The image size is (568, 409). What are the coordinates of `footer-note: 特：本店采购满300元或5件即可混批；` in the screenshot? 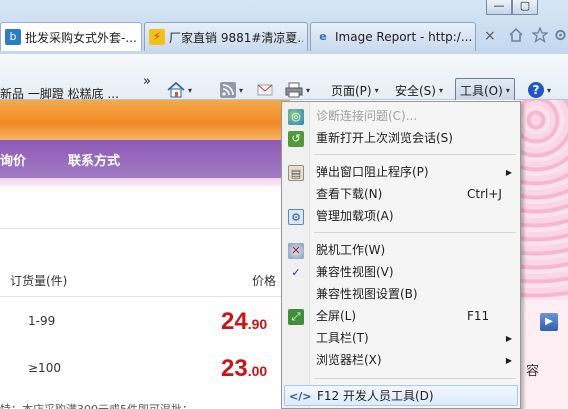 It's located at (96, 405).